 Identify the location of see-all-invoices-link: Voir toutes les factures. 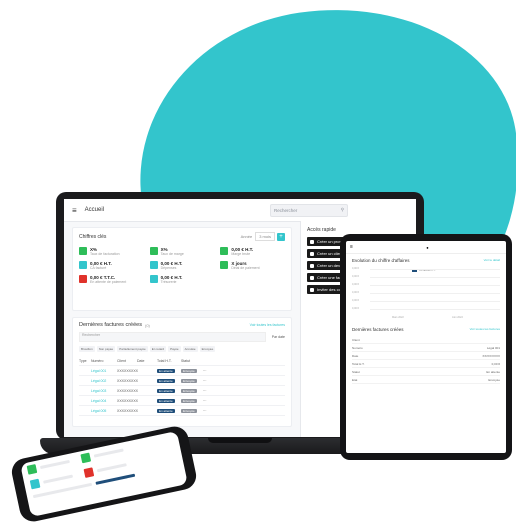
(267, 325).